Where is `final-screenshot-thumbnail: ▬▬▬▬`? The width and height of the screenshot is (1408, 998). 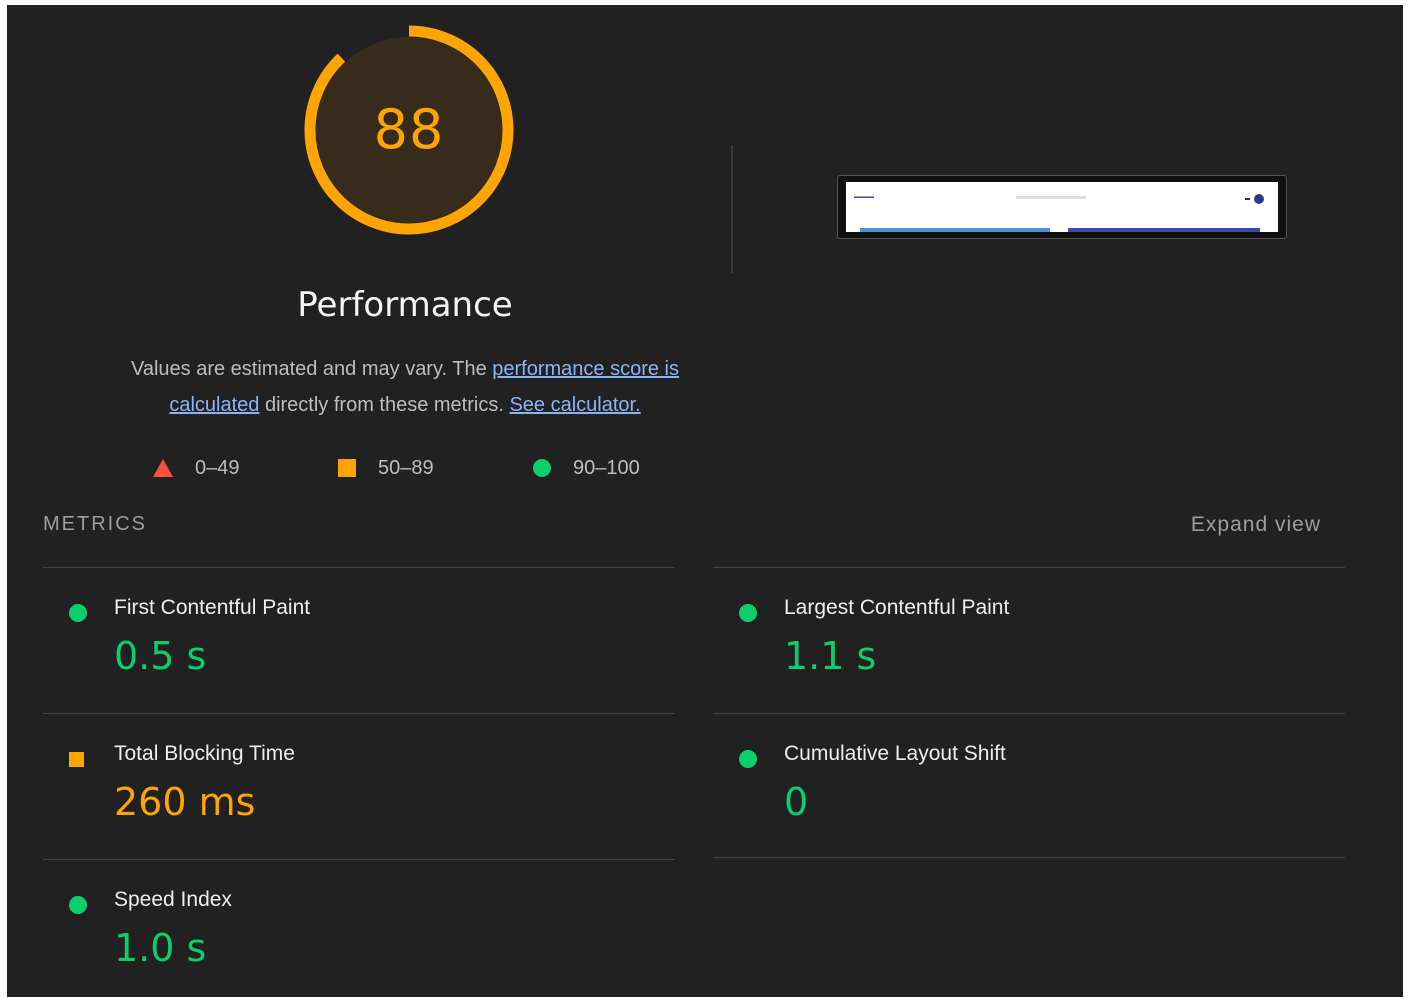
final-screenshot-thumbnail: ▬▬▬▬ is located at coordinates (1062, 207).